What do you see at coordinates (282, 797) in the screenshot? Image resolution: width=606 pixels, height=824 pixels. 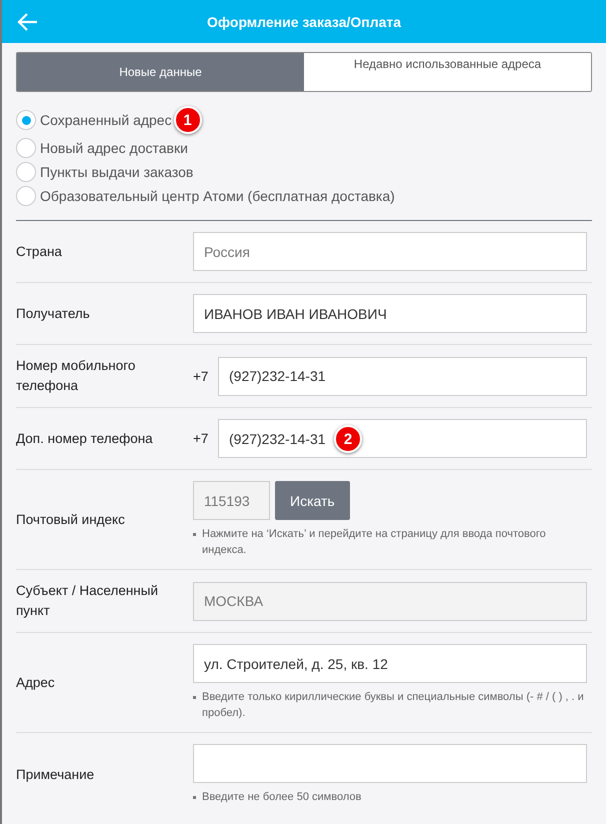 I see `hint-text: Введите не более 50 символов` at bounding box center [282, 797].